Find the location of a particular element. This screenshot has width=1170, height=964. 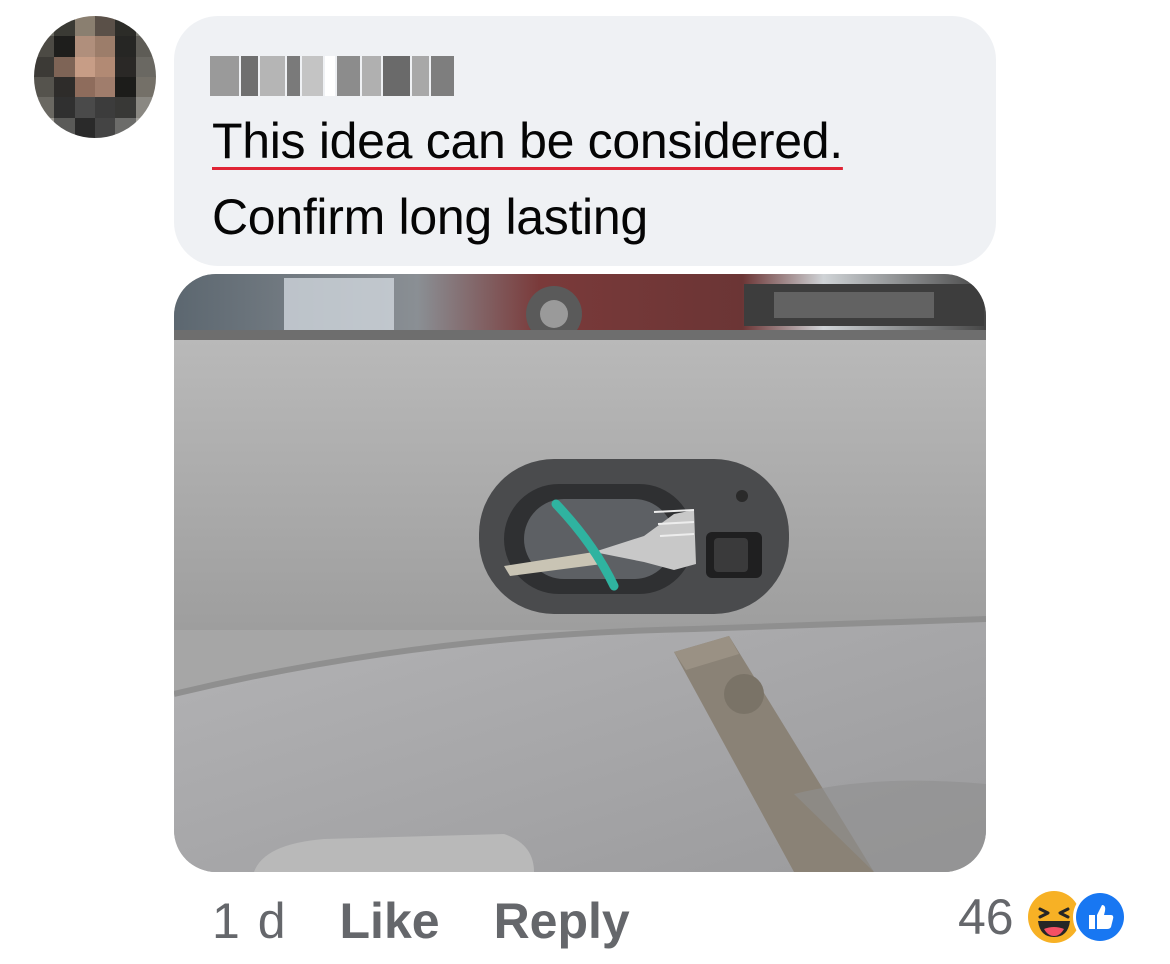

like-button: Like is located at coordinates (390, 921).